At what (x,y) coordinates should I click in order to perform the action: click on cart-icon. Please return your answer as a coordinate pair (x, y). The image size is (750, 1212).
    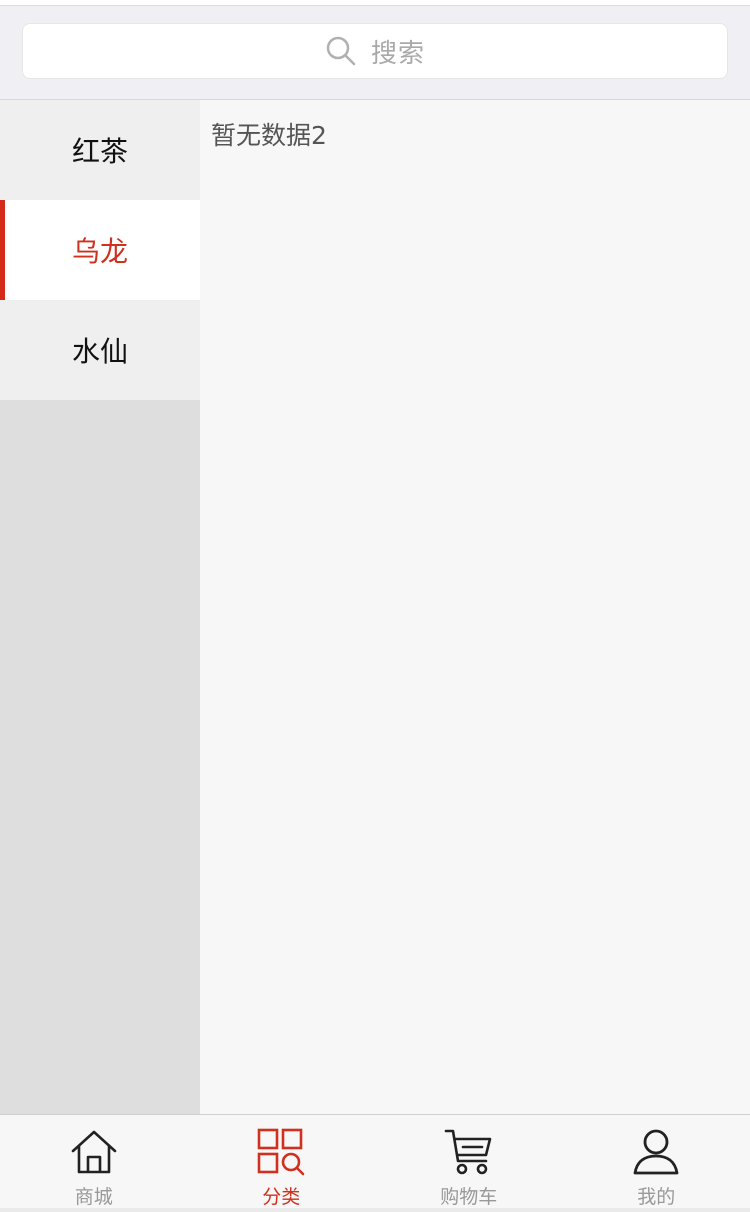
    Looking at the image, I should click on (469, 1152).